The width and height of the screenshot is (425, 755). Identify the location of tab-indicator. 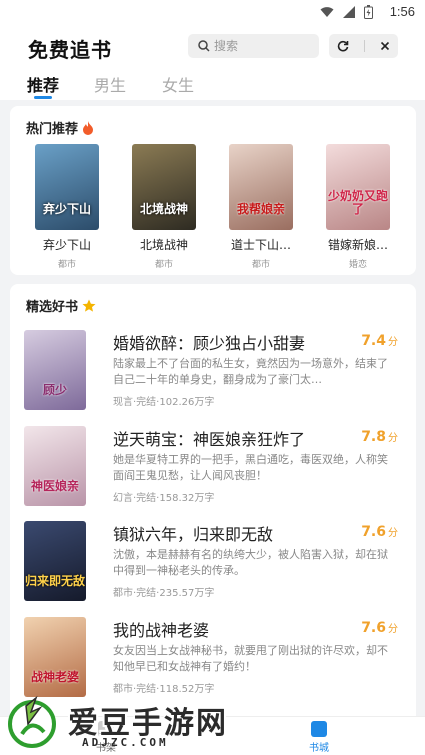
(43, 97).